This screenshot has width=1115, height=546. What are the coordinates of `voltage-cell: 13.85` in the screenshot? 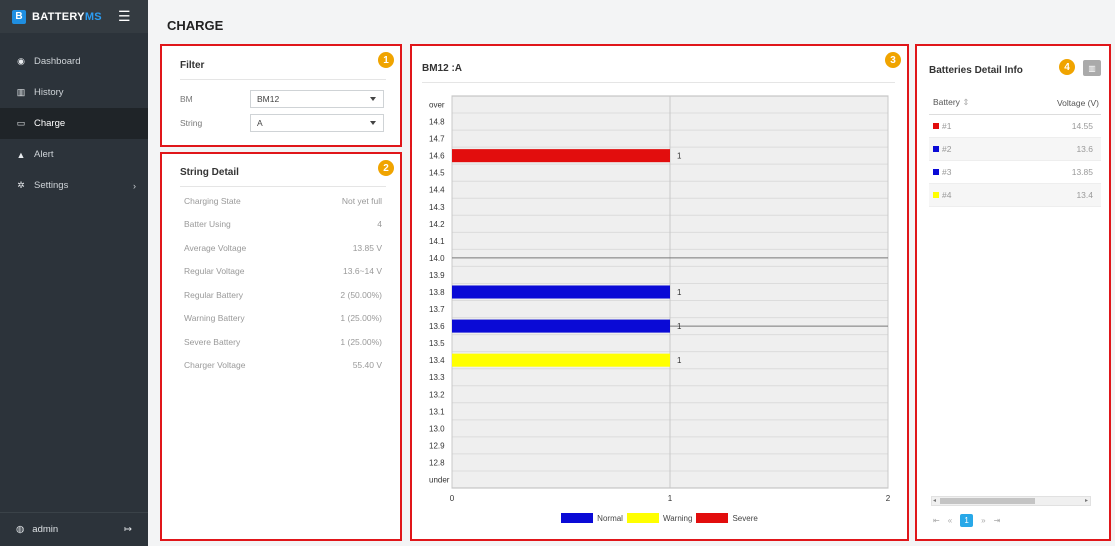 It's located at (1054, 172).